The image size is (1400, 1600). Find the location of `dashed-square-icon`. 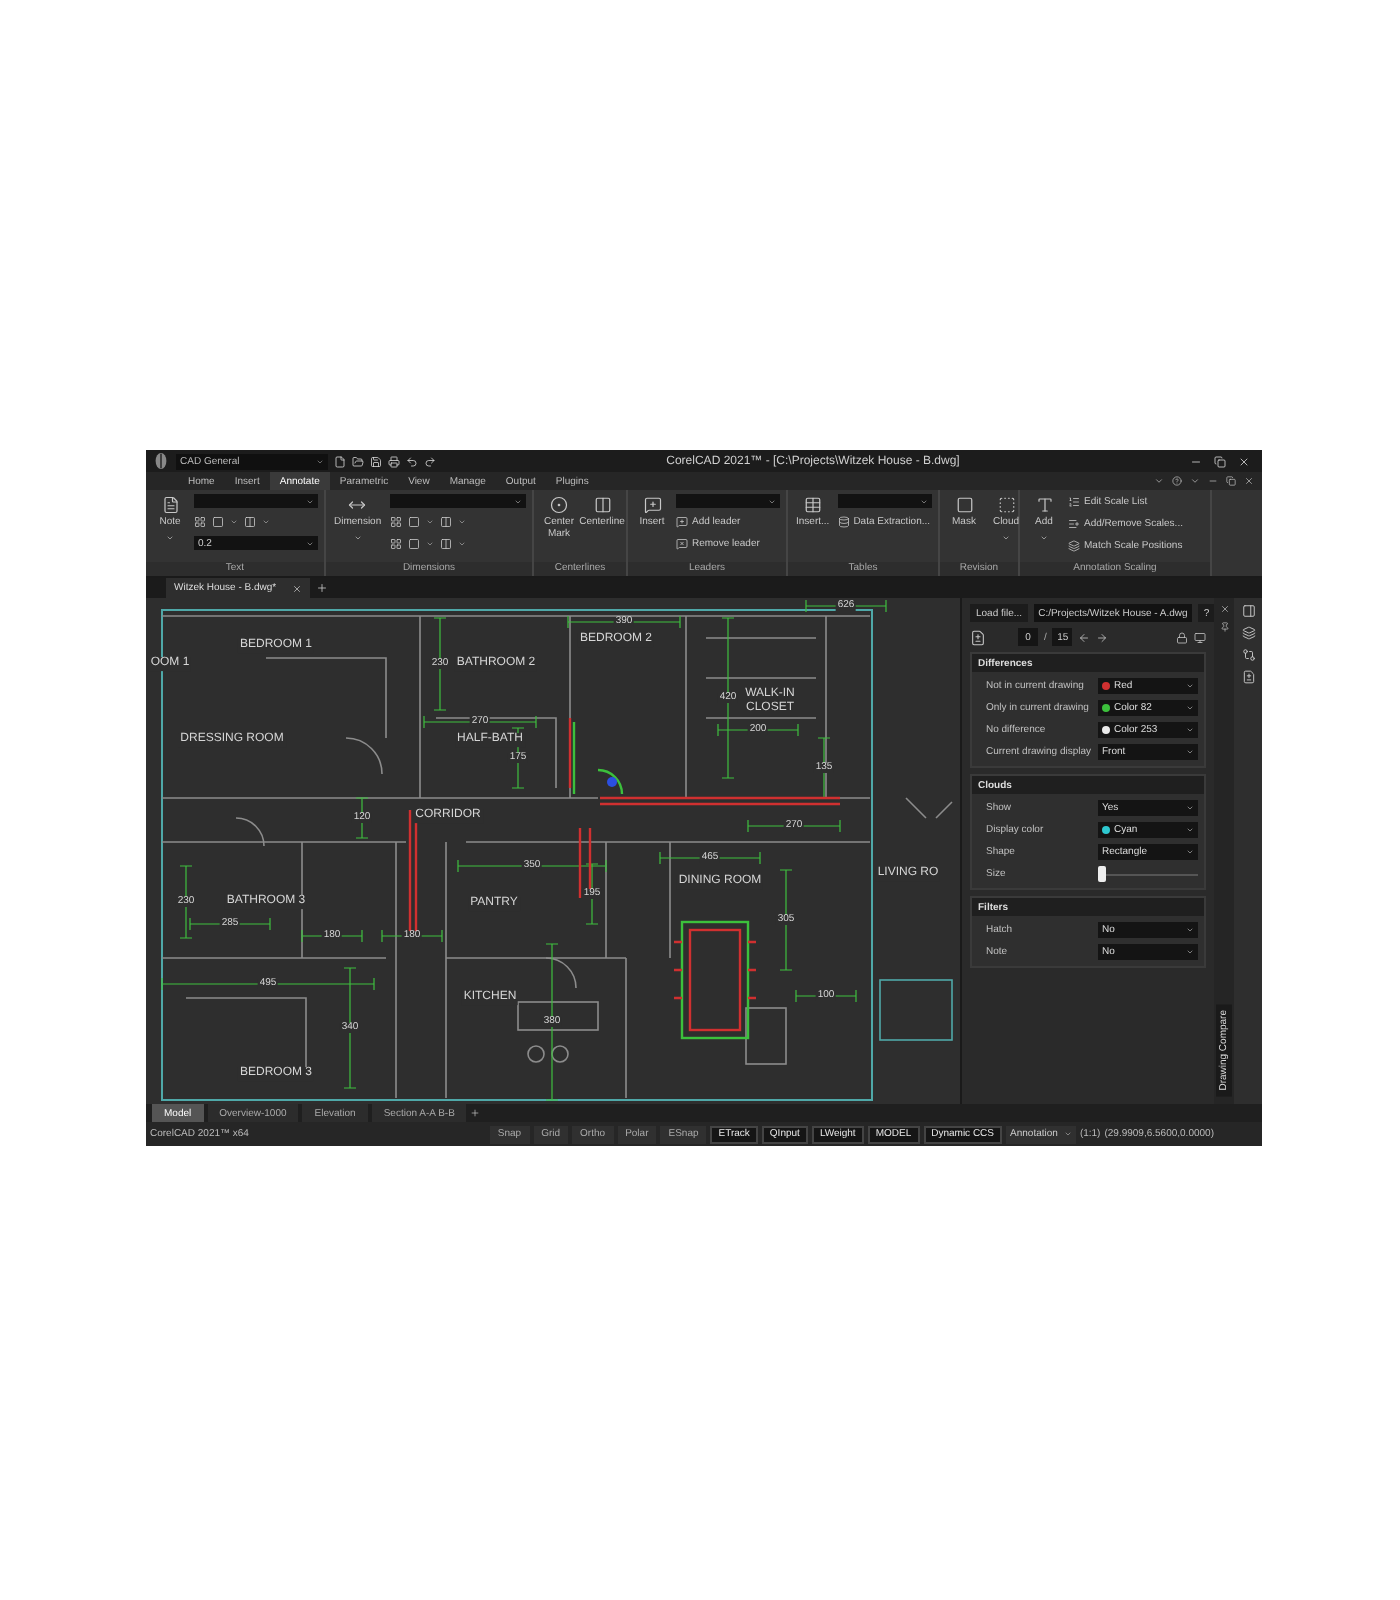

dashed-square-icon is located at coordinates (1006, 505).